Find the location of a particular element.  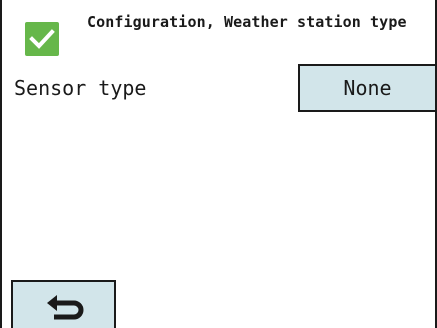

check-icon is located at coordinates (42, 39).